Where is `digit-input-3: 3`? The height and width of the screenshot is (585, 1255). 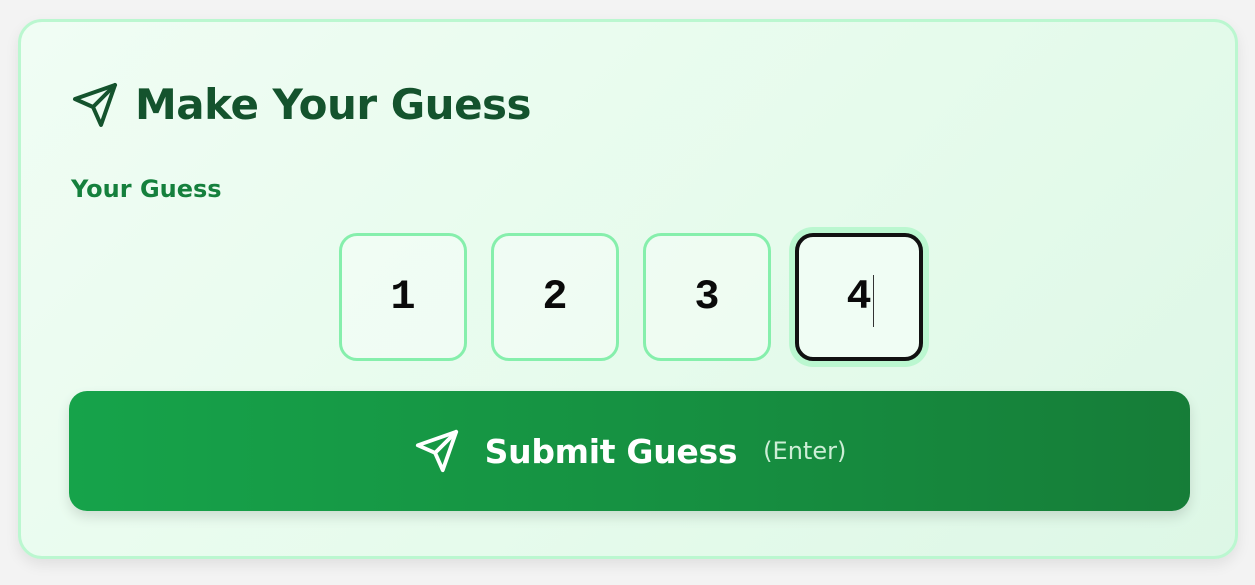 digit-input-3: 3 is located at coordinates (707, 297).